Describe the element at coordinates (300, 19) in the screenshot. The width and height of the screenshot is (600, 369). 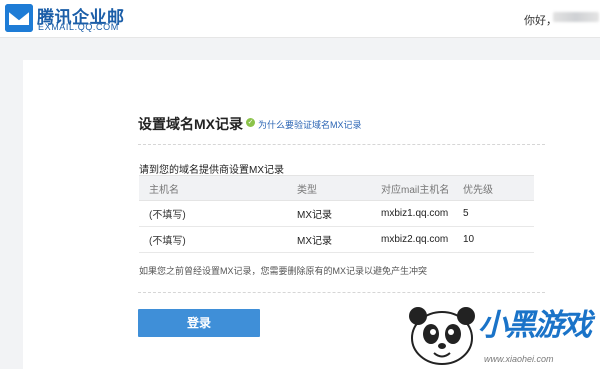
I see `top-header: 腾讯企业邮 EXMAIL.QQ.COM 你好，` at that location.